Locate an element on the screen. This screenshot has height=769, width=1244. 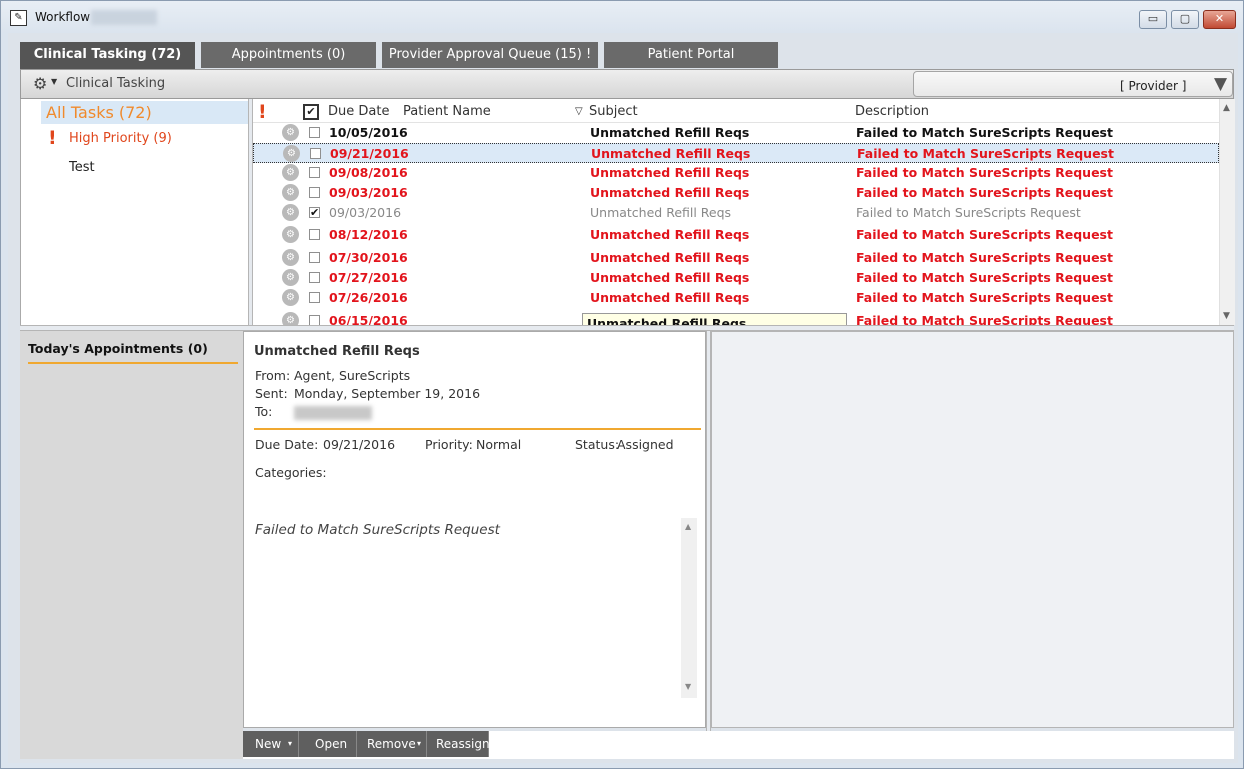
complete-column-icon: ✔ is located at coordinates (311, 112).